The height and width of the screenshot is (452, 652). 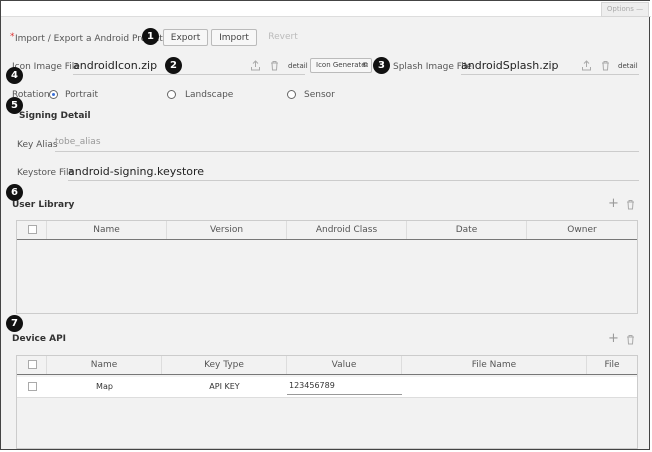 I want to click on key-alias-field: tobe_alias, so click(x=347, y=144).